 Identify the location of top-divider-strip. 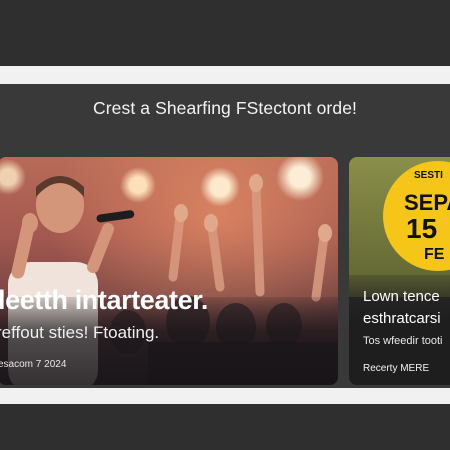
(225, 75).